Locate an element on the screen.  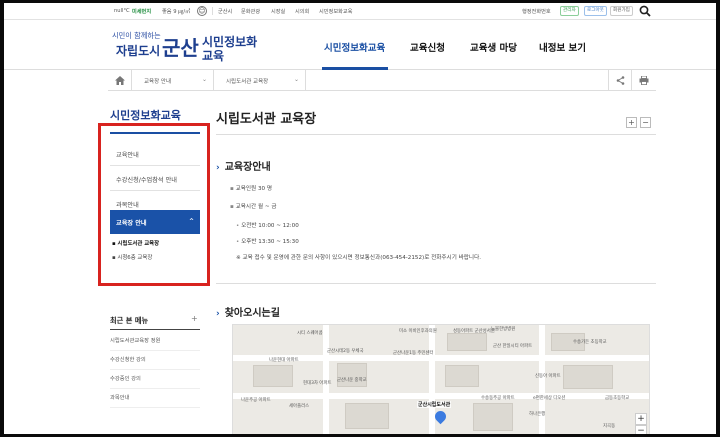
search-icon is located at coordinates (645, 11).